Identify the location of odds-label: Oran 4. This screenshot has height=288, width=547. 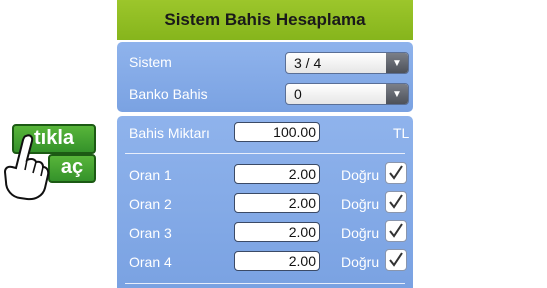
(150, 262).